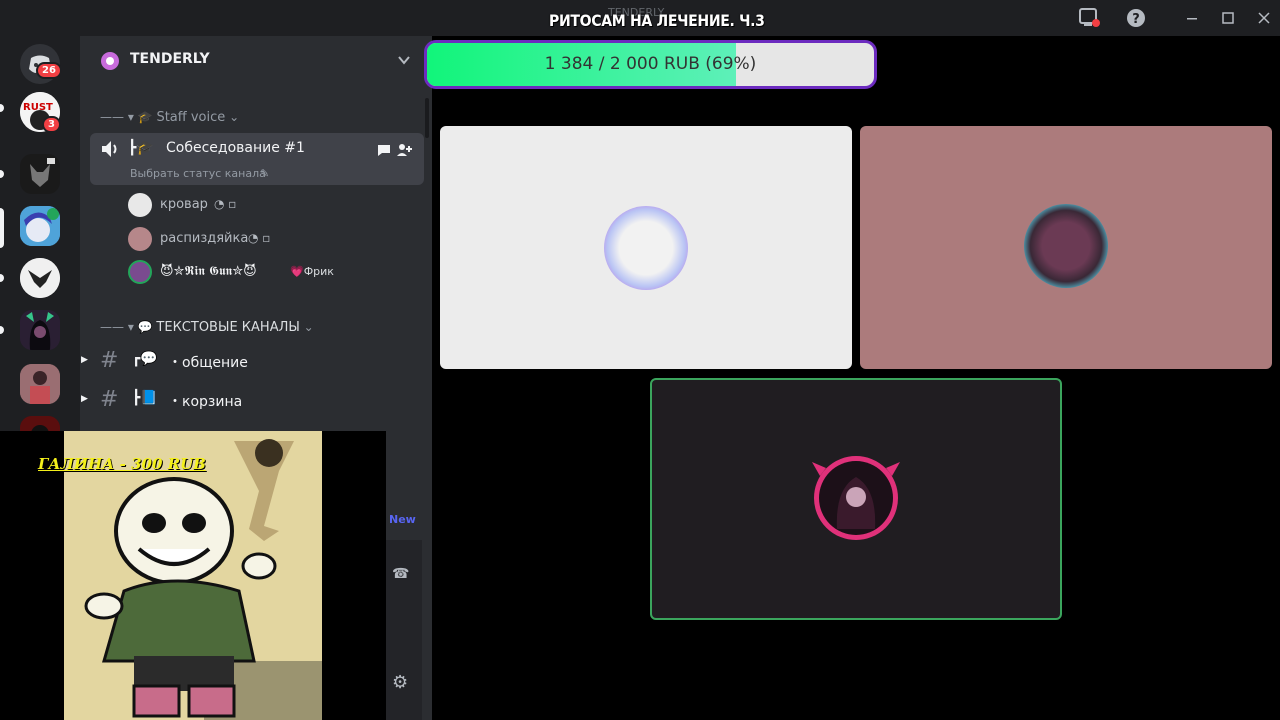  I want to click on pencil-icon: ✎, so click(264, 173).